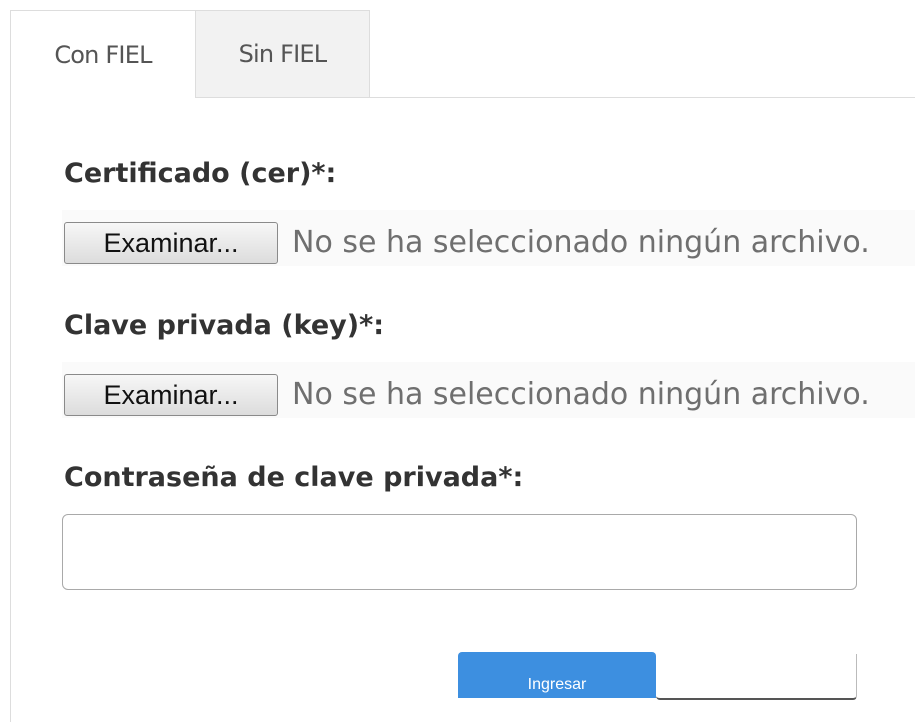  What do you see at coordinates (224, 325) in the screenshot?
I see `private-key-label: Clave privada (key)*:` at bounding box center [224, 325].